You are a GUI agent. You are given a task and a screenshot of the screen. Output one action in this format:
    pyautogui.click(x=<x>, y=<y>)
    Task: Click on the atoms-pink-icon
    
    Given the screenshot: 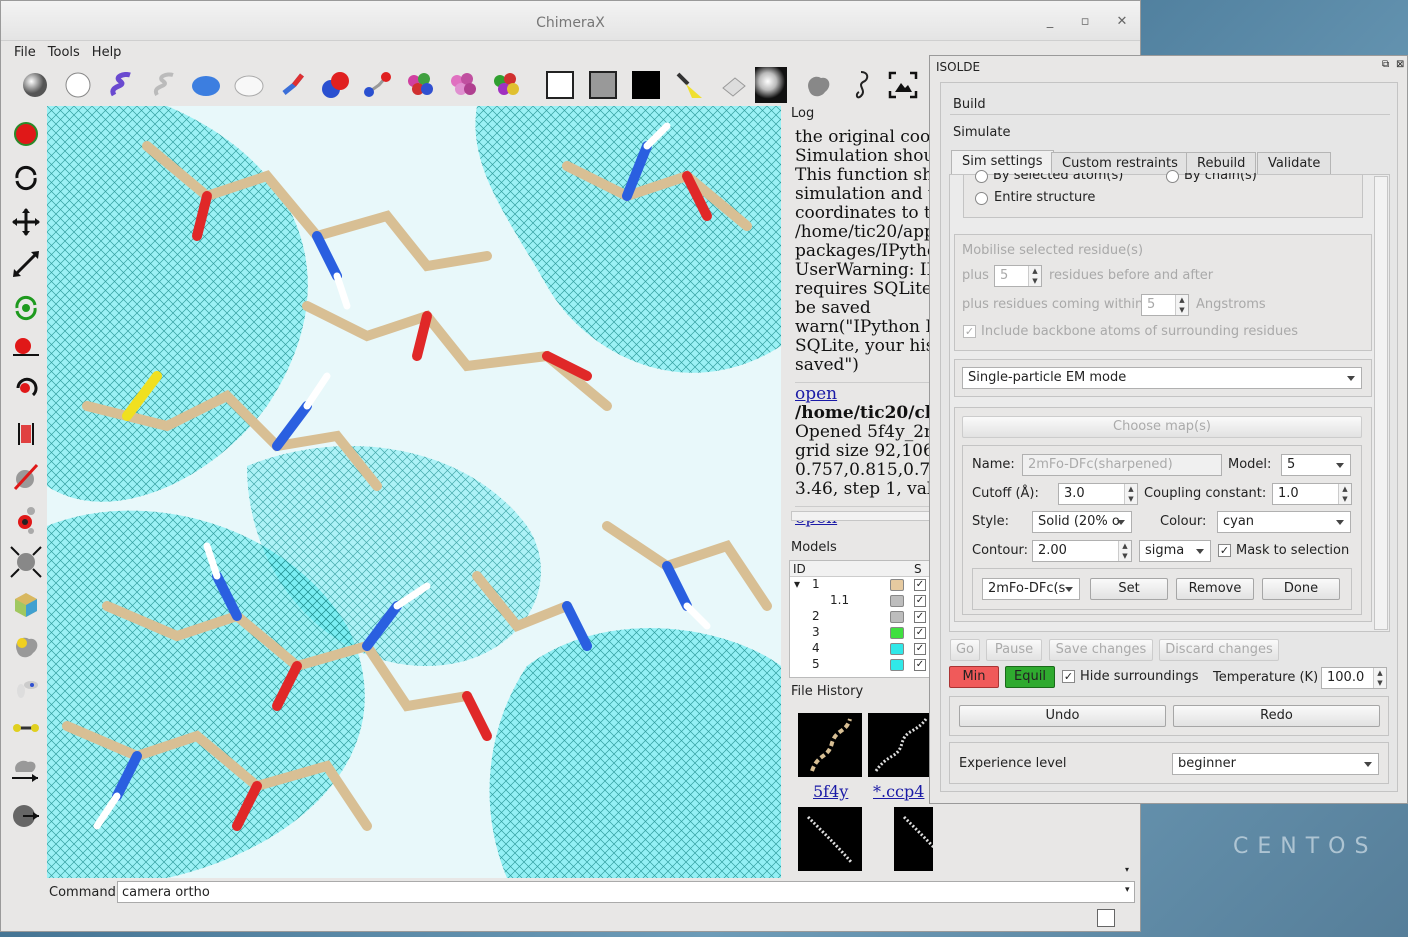 What is the action you would take?
    pyautogui.click(x=463, y=85)
    